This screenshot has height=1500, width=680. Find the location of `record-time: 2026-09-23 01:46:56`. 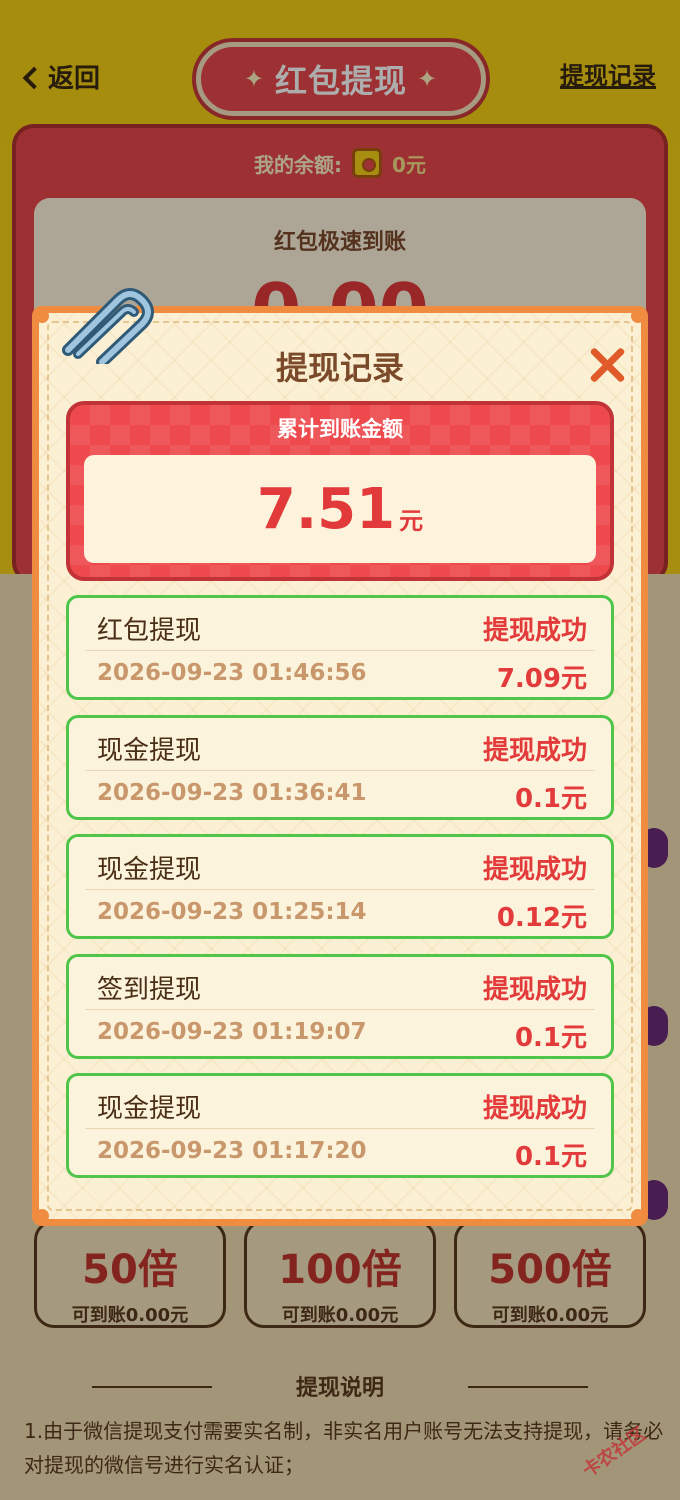

record-time: 2026-09-23 01:46:56 is located at coordinates (232, 673).